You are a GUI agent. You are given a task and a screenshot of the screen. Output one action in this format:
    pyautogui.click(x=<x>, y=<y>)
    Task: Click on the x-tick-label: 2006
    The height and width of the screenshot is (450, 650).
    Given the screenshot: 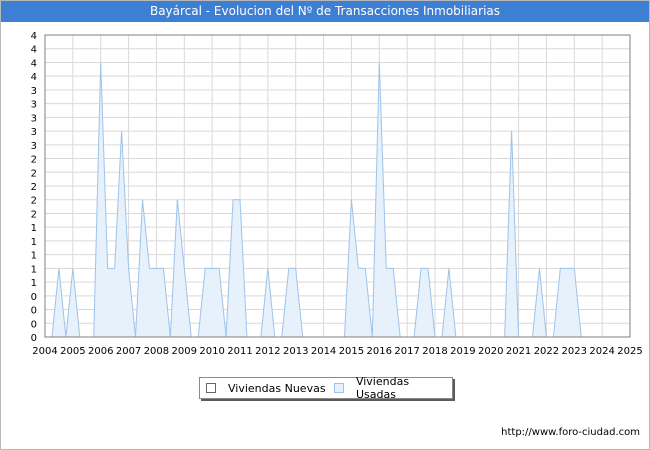 What is the action you would take?
    pyautogui.click(x=100, y=351)
    